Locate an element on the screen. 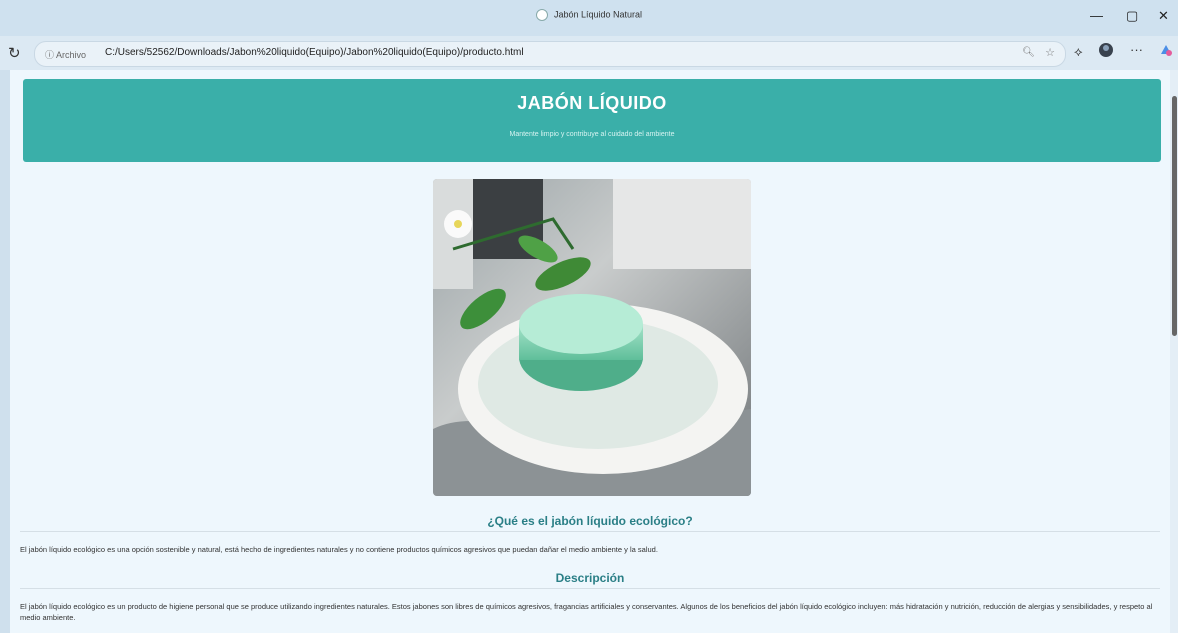  section-title-descripcion: Descripción is located at coordinates (590, 578).